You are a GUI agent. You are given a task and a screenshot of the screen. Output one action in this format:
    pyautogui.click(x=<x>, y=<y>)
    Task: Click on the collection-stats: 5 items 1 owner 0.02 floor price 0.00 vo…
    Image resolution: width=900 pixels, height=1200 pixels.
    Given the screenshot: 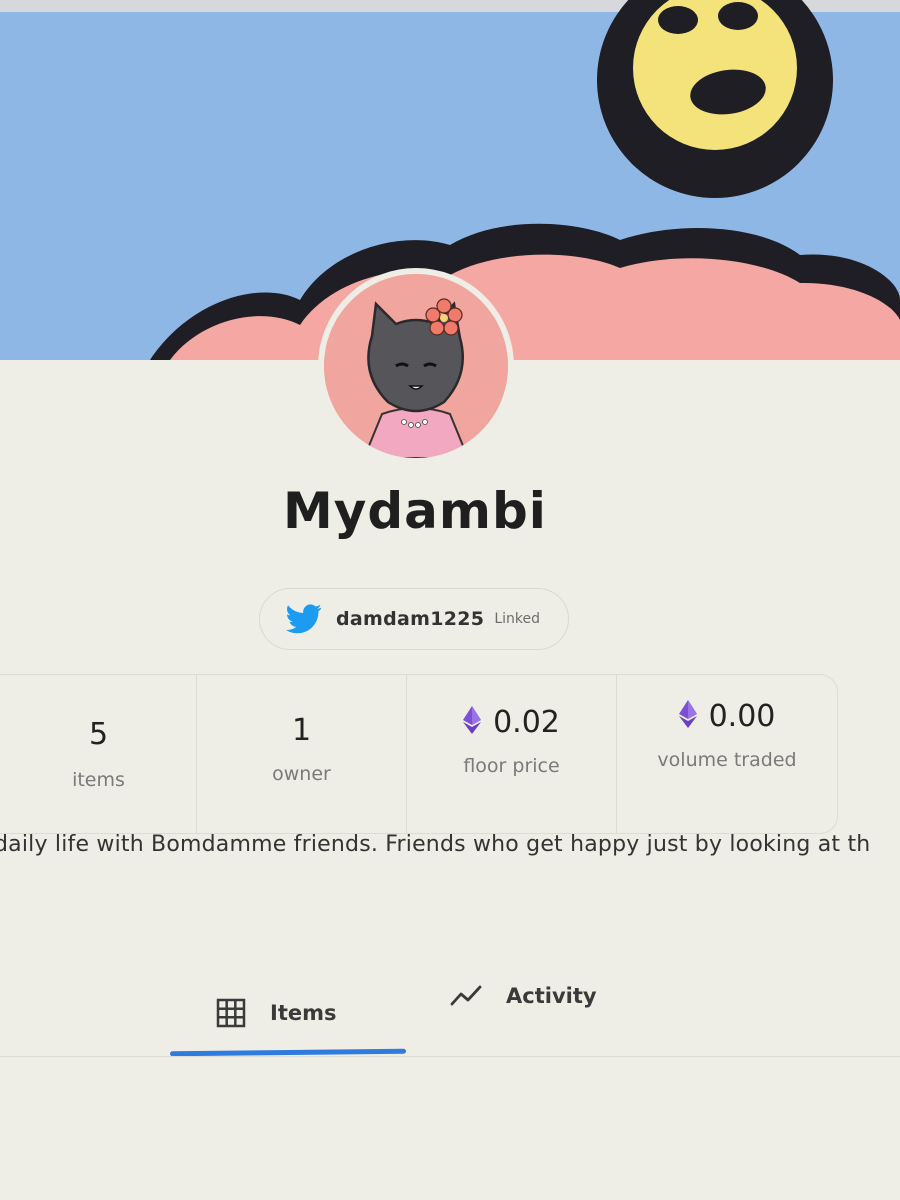 What is the action you would take?
    pyautogui.click(x=419, y=754)
    